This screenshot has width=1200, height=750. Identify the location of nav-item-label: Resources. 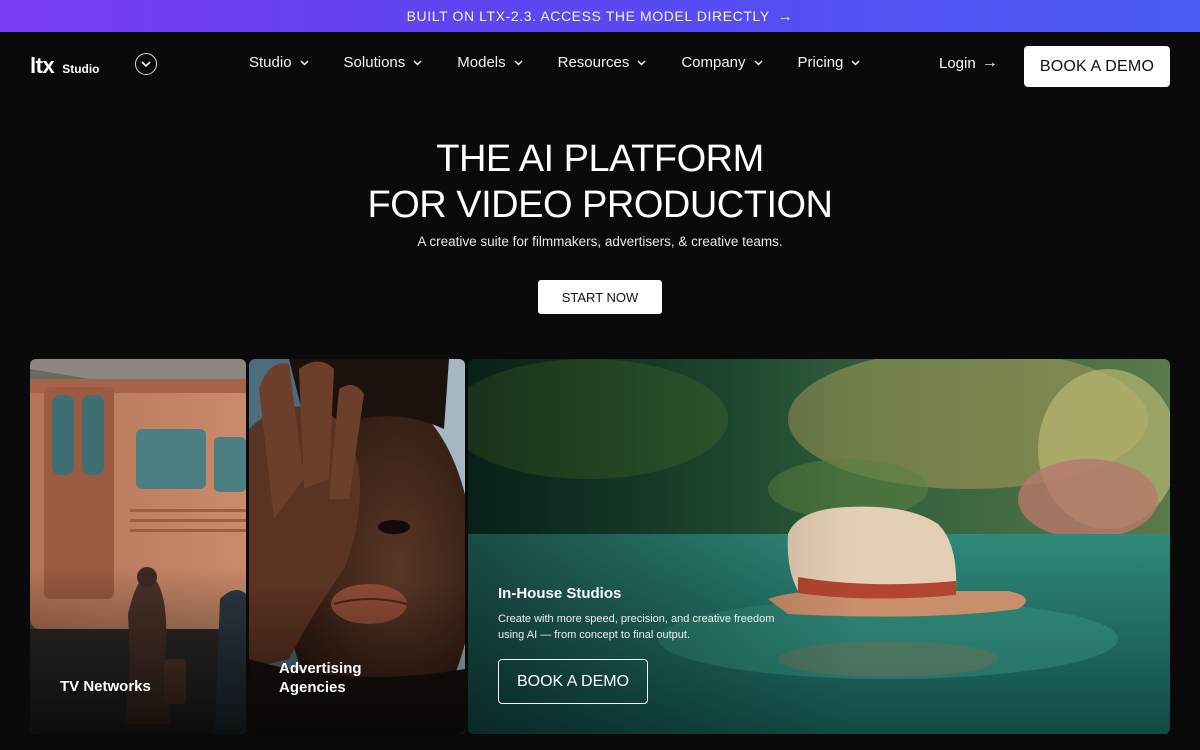
(593, 62).